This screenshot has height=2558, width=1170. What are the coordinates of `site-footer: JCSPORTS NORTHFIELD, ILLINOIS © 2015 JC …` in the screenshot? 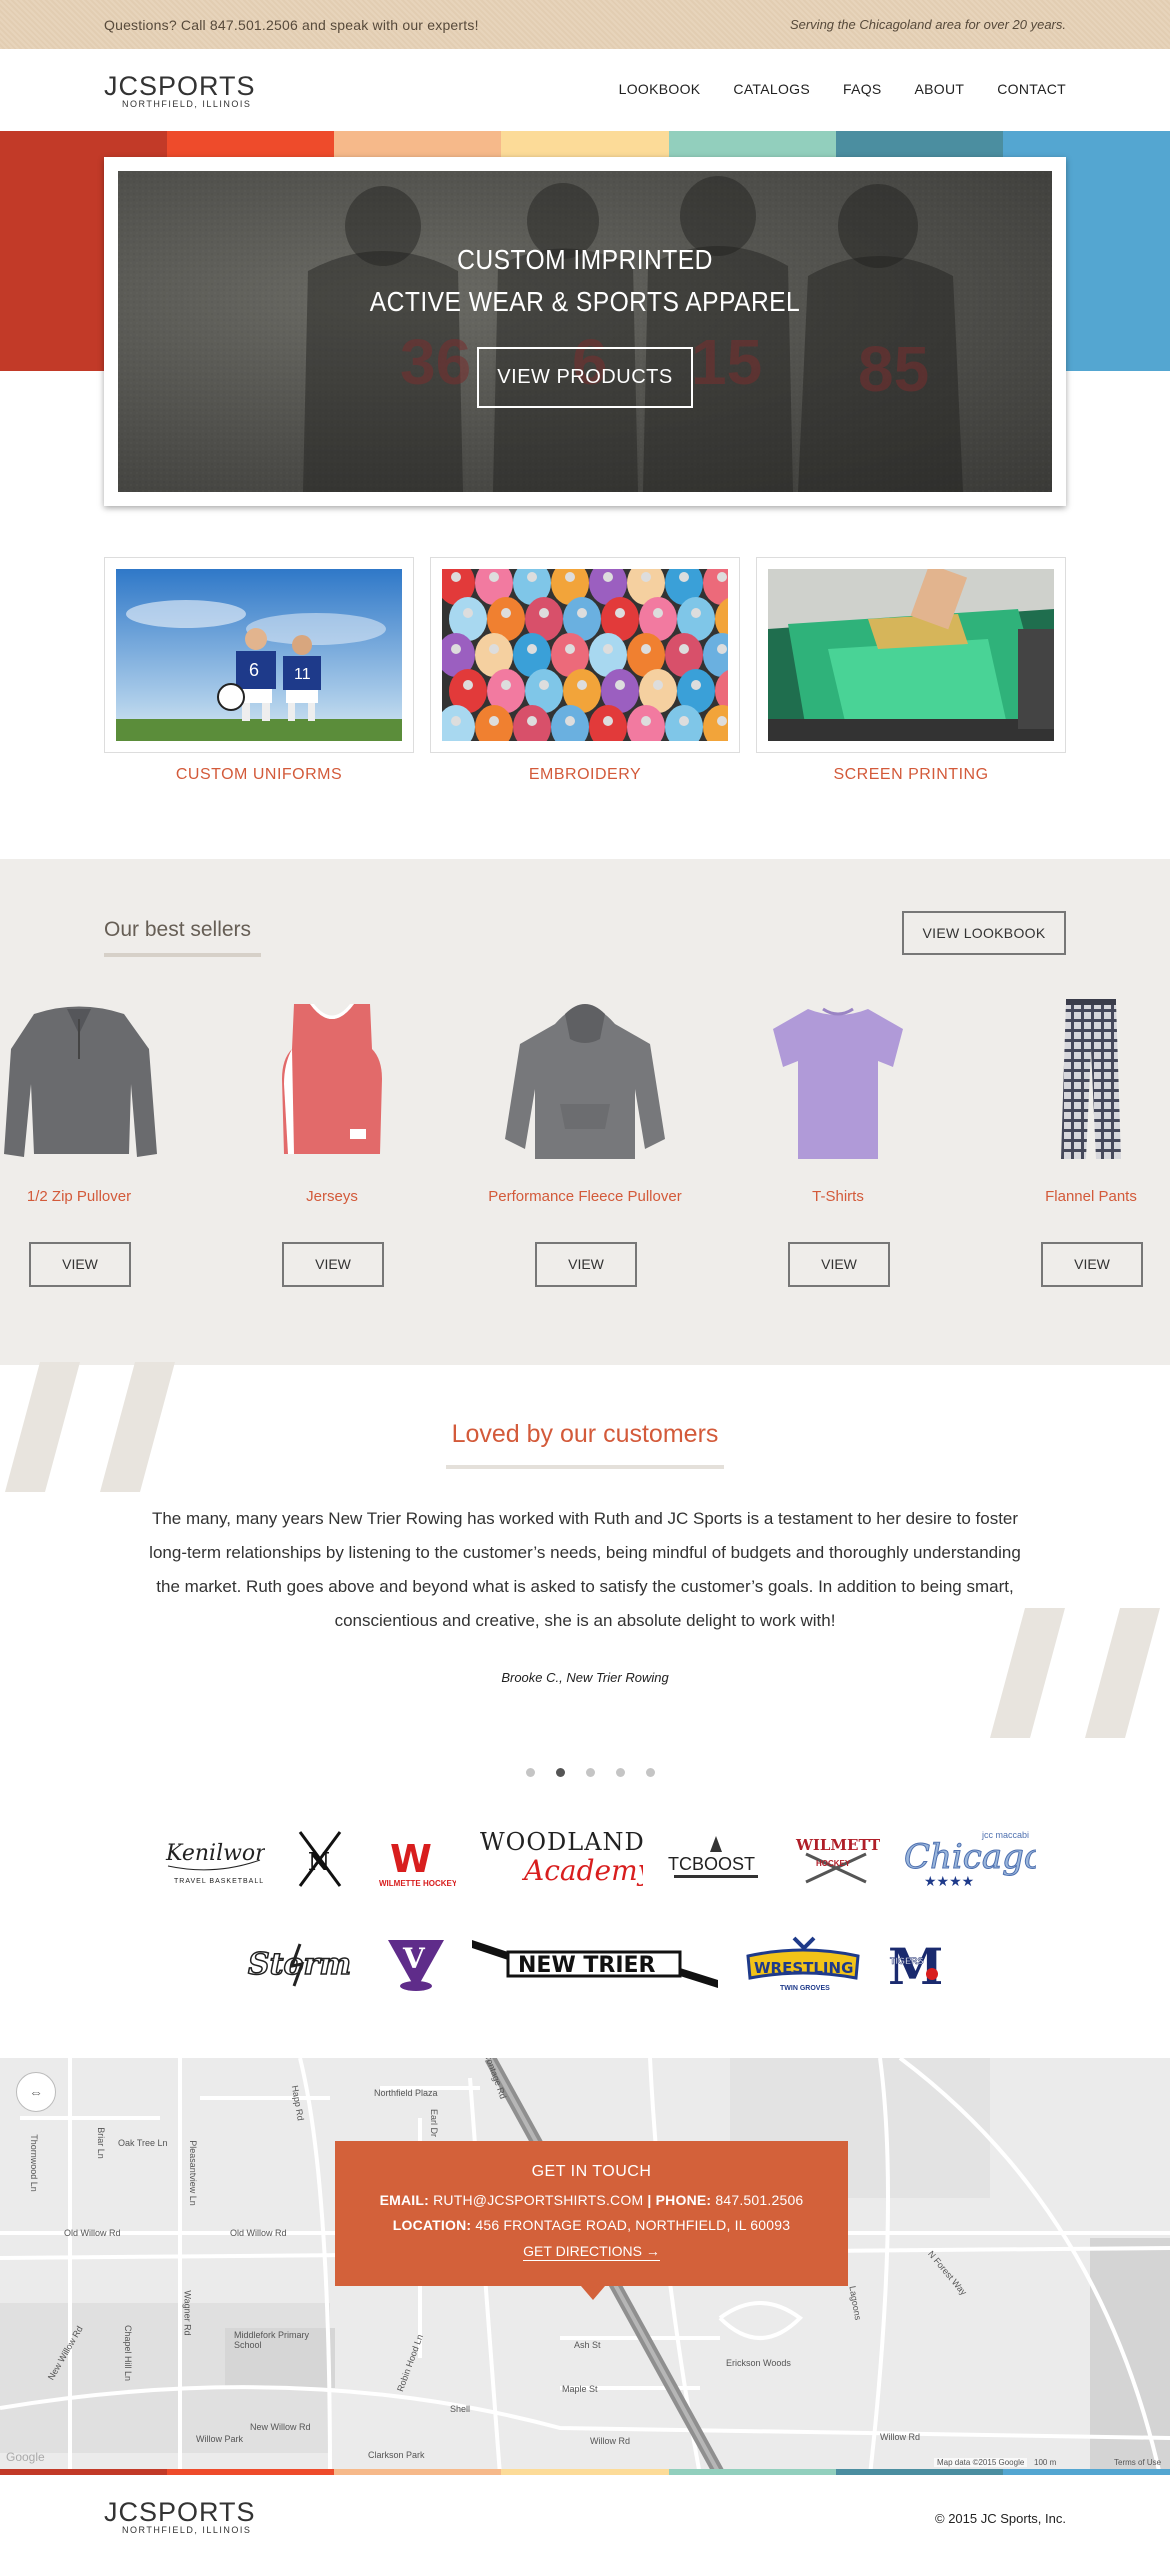 It's located at (585, 2516).